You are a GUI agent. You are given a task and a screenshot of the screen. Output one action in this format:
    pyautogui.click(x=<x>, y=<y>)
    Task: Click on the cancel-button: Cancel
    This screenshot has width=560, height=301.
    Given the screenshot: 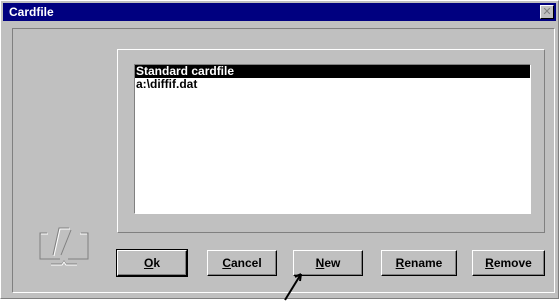 What is the action you would take?
    pyautogui.click(x=242, y=263)
    